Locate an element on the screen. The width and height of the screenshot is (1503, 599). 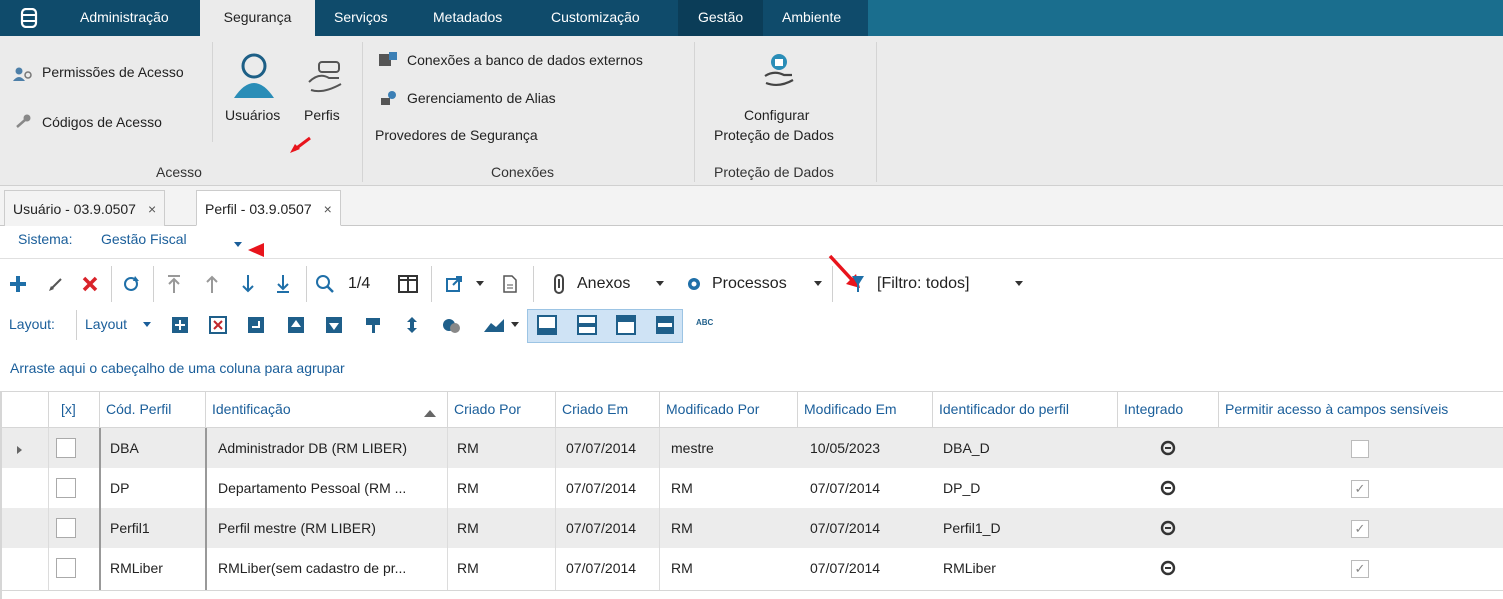
tab-ambiente: Ambiente is located at coordinates (811, 18).